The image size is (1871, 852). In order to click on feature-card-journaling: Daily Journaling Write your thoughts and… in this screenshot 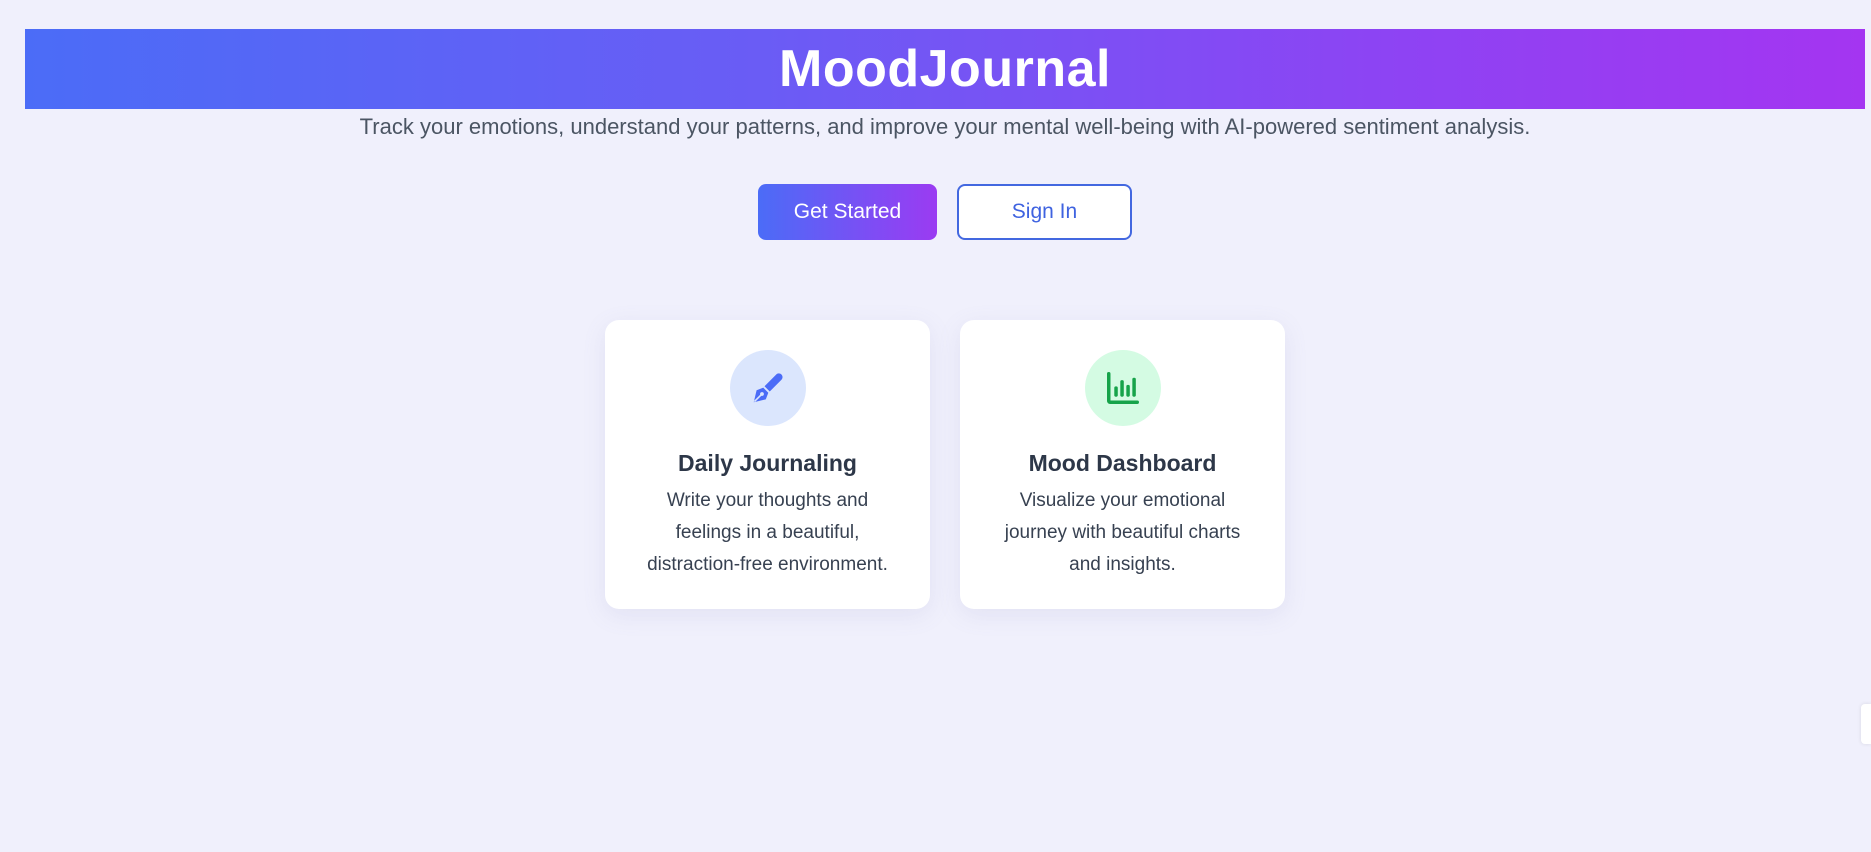, I will do `click(767, 464)`.